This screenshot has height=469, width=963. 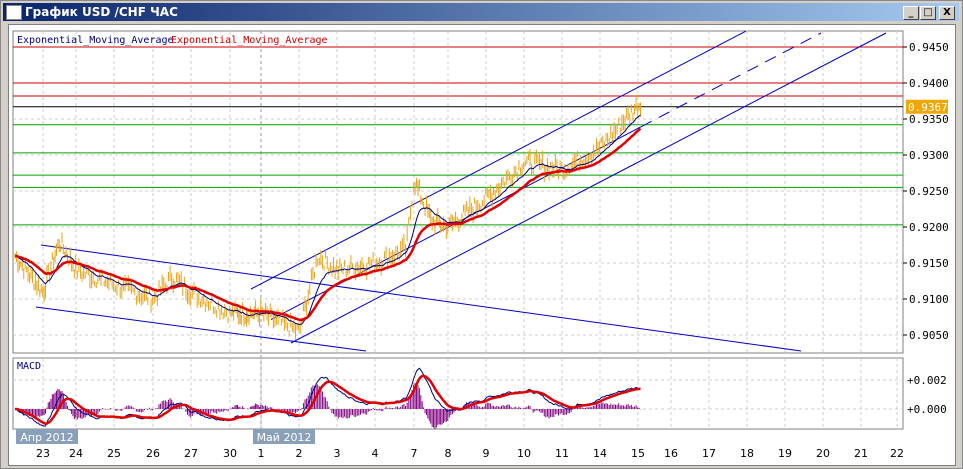 What do you see at coordinates (709, 453) in the screenshot?
I see `date-label: 17` at bounding box center [709, 453].